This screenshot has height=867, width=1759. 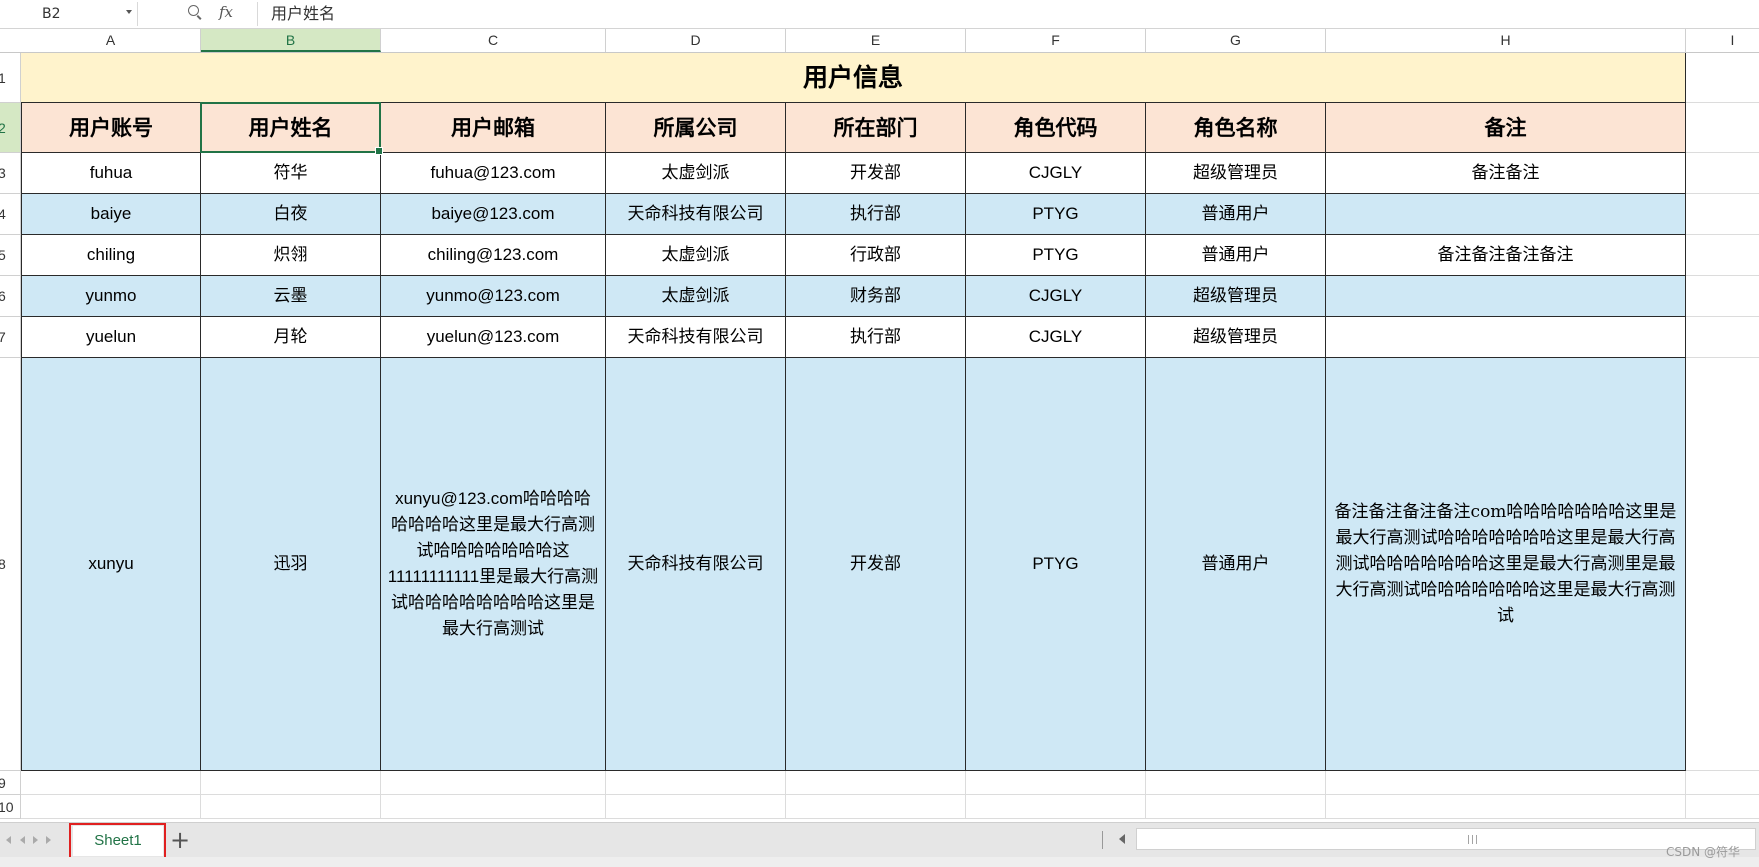 What do you see at coordinates (10, 564) in the screenshot?
I see `row-header-8: 8` at bounding box center [10, 564].